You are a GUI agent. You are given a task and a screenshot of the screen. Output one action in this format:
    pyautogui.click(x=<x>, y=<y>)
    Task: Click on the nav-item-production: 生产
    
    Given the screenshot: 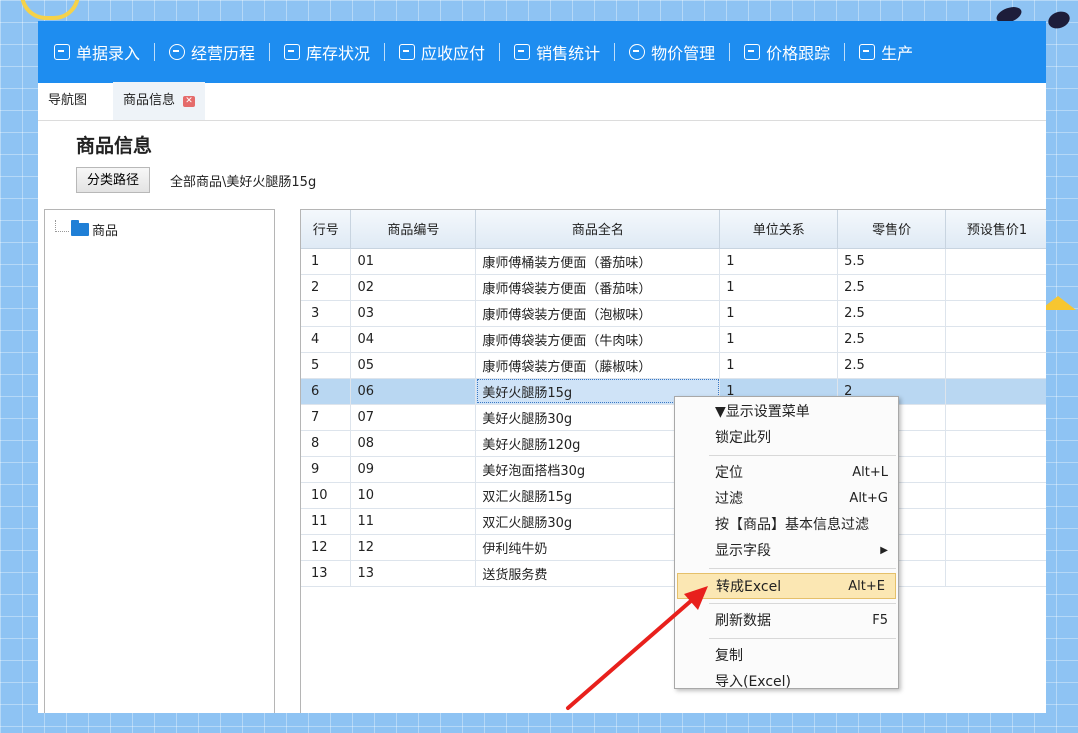 What is the action you would take?
    pyautogui.click(x=886, y=52)
    